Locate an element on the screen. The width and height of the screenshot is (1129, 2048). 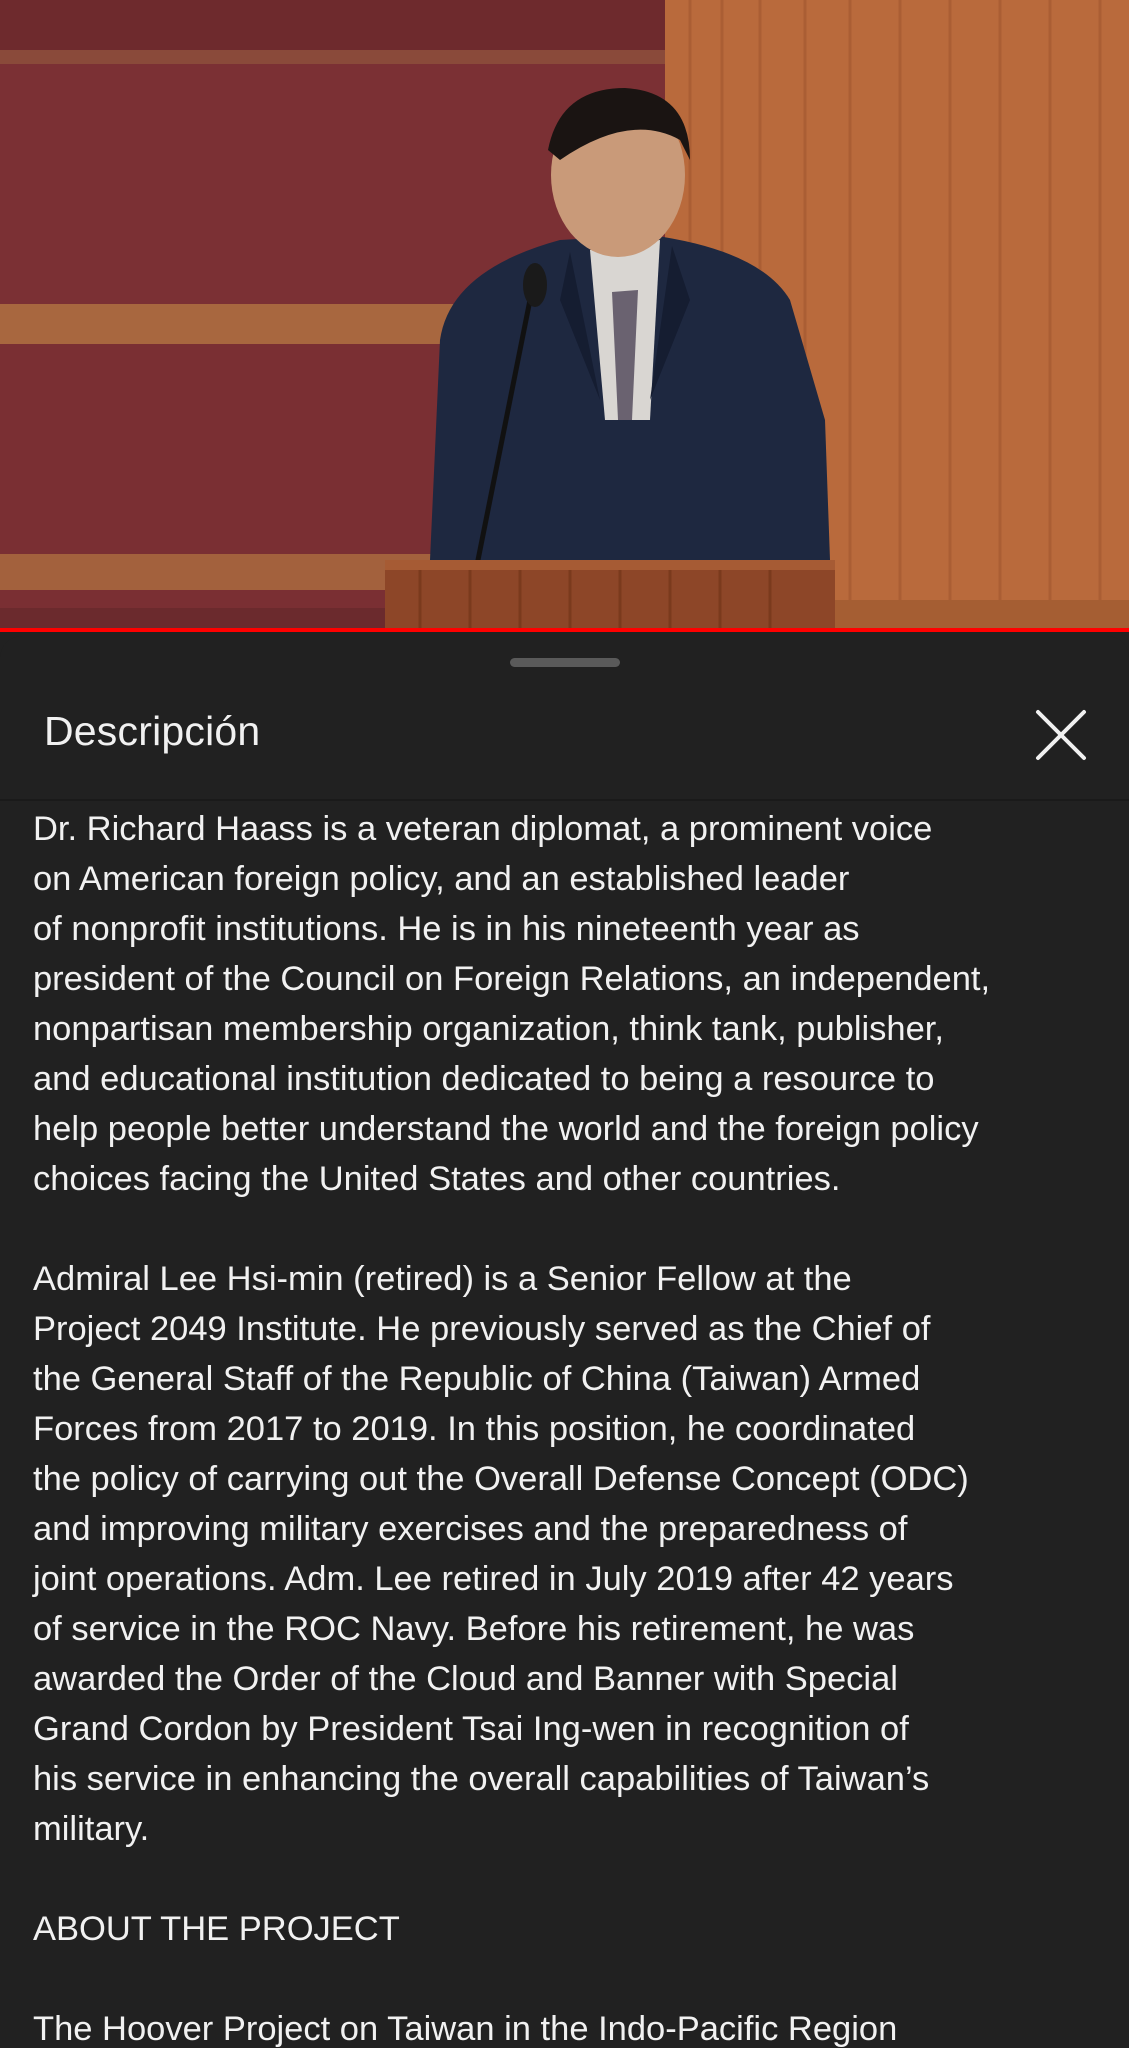
video-progress-fill is located at coordinates (564, 630).